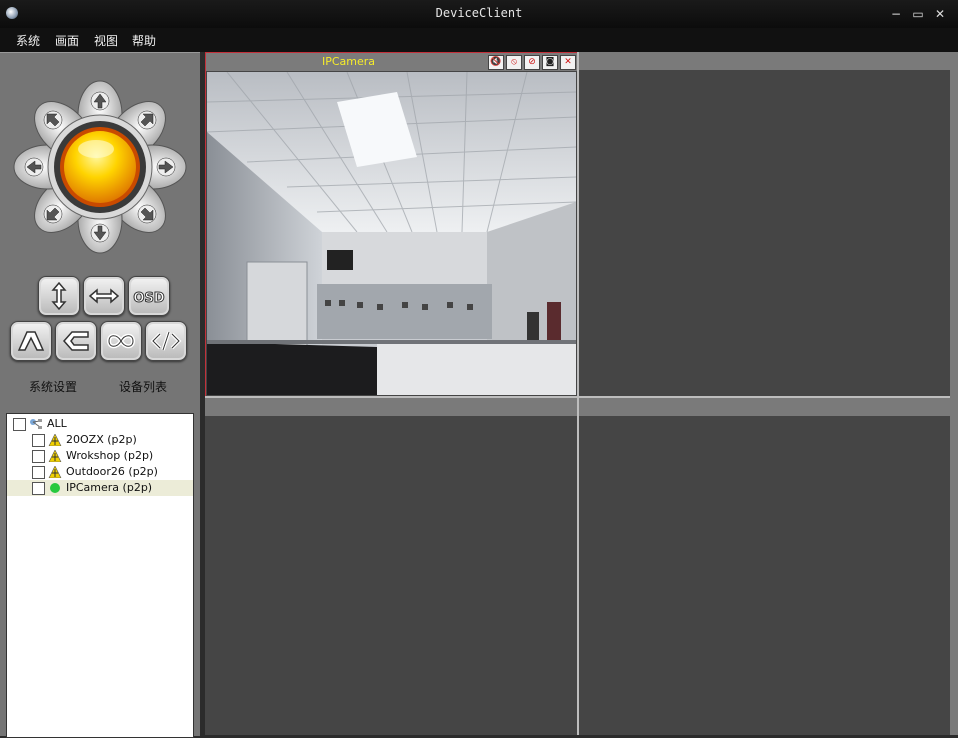 This screenshot has width=958, height=738. Describe the element at coordinates (109, 487) in the screenshot. I see `device-label: IPCamera (p2p)` at that location.